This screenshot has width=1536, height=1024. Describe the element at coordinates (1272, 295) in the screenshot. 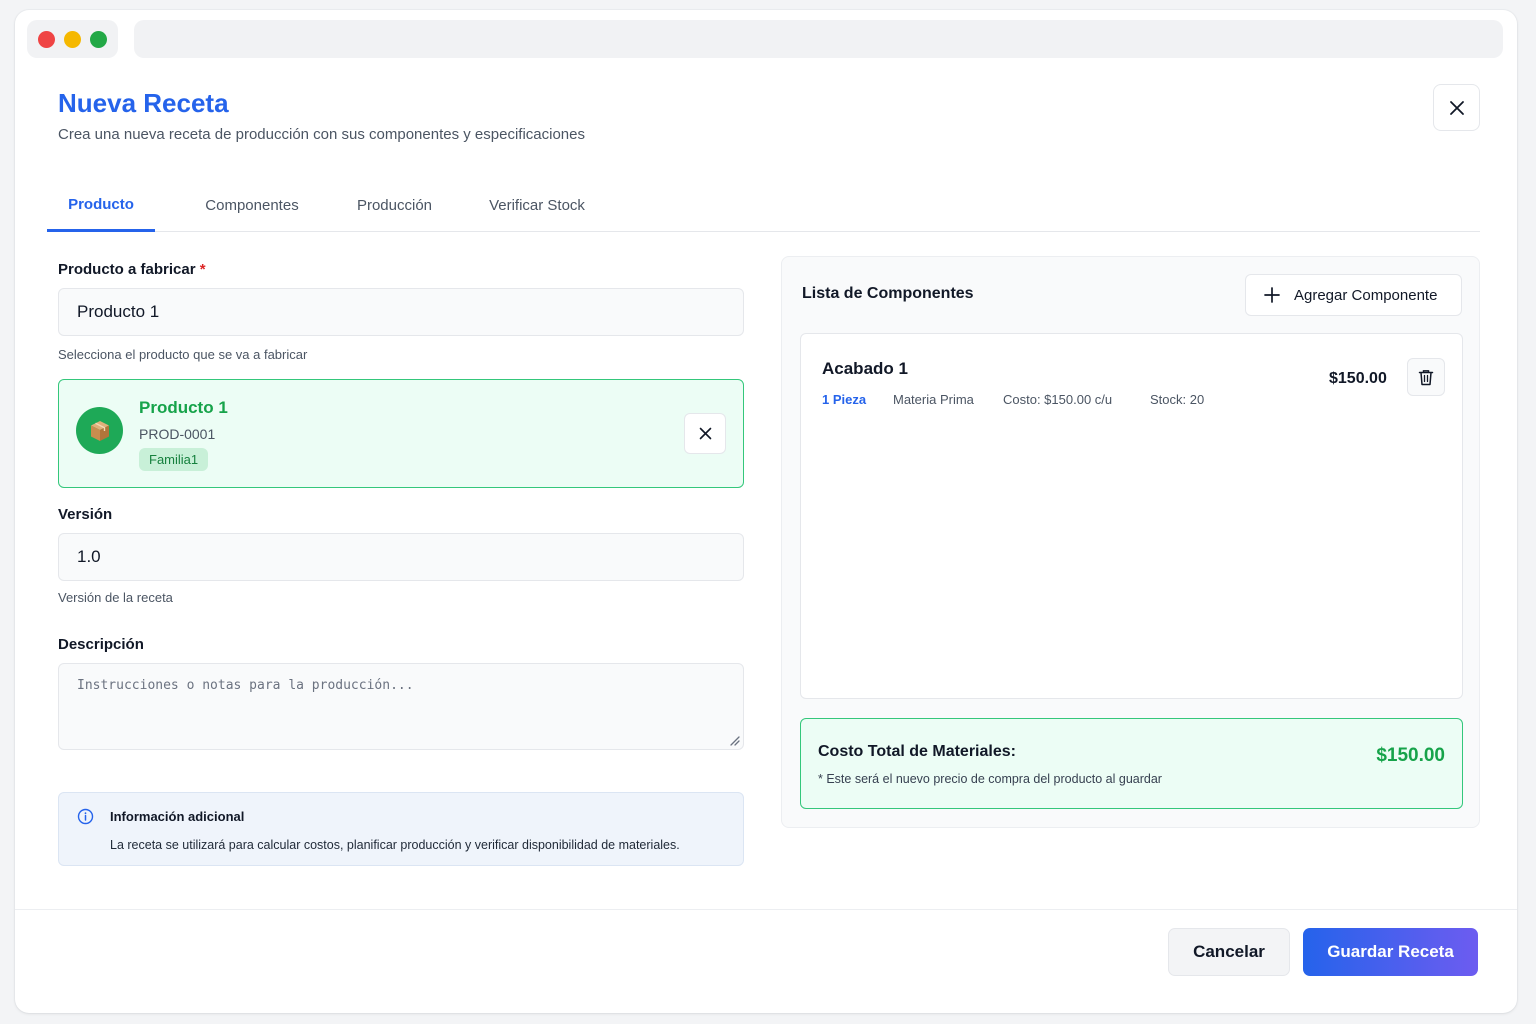

I see `plus-icon` at that location.